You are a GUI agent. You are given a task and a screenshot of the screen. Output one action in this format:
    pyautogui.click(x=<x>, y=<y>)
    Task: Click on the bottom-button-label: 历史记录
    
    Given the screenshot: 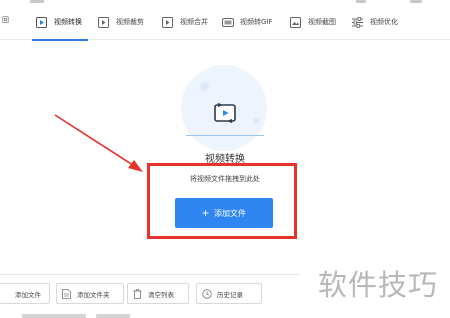 What is the action you would take?
    pyautogui.click(x=230, y=294)
    